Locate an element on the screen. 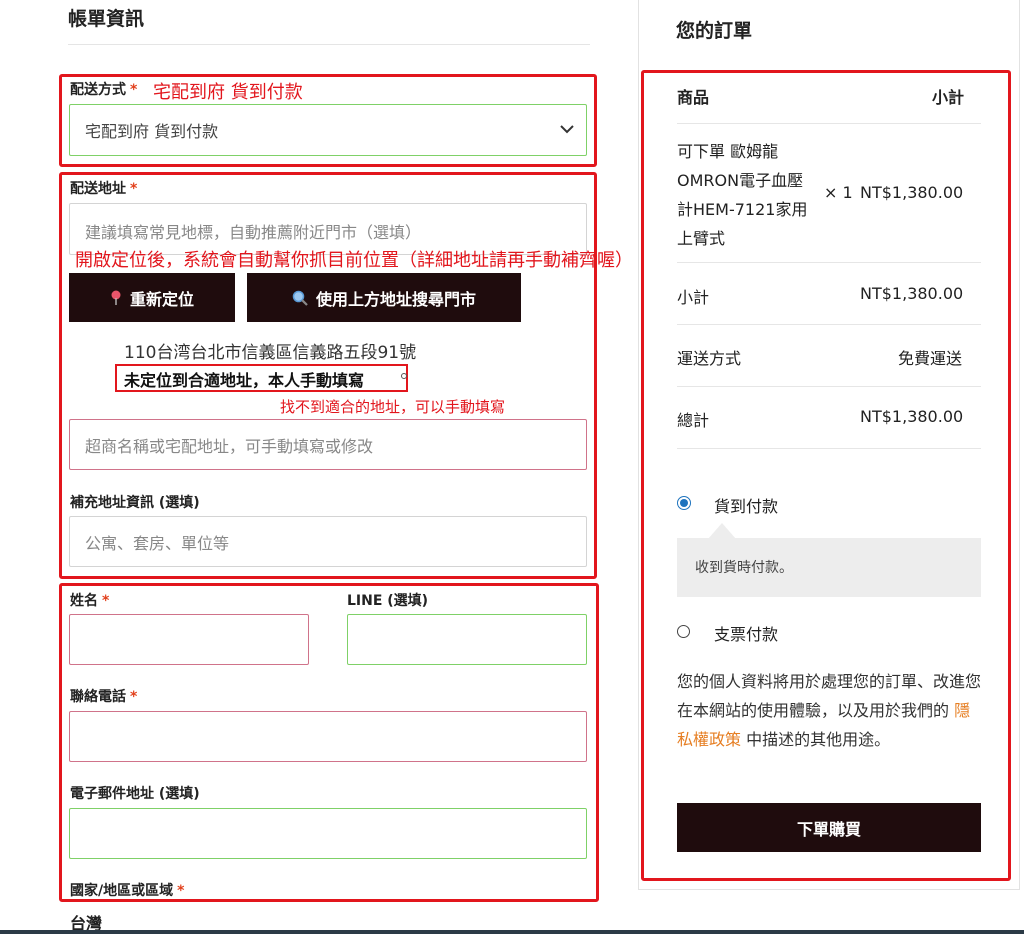 This screenshot has width=1024, height=934. address-placeholder: 超商名稱或宅配地址，可手動填寫或修改 is located at coordinates (229, 446).